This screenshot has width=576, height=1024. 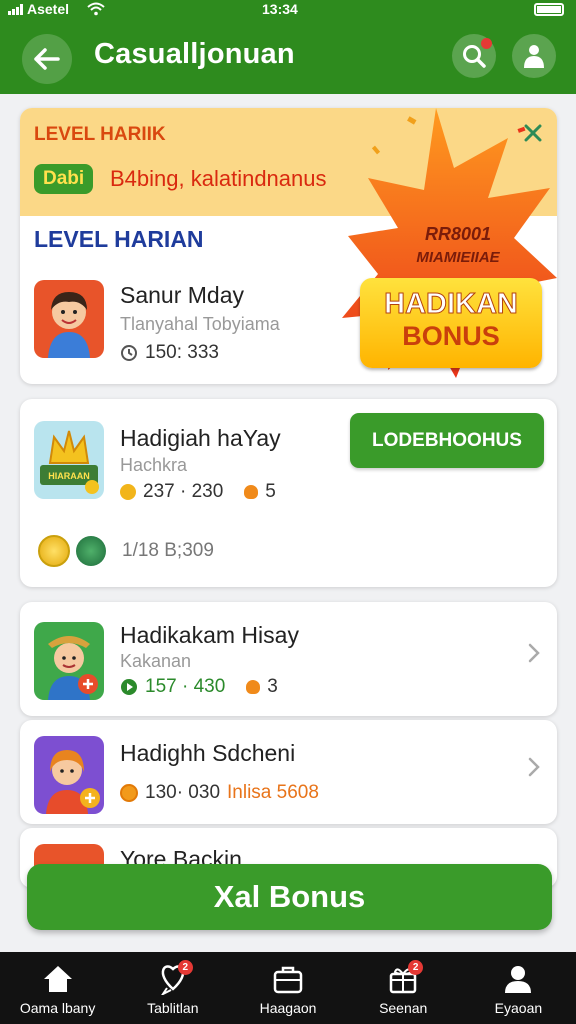 I want to click on item-meta: 157 · 430 3, so click(x=199, y=687).